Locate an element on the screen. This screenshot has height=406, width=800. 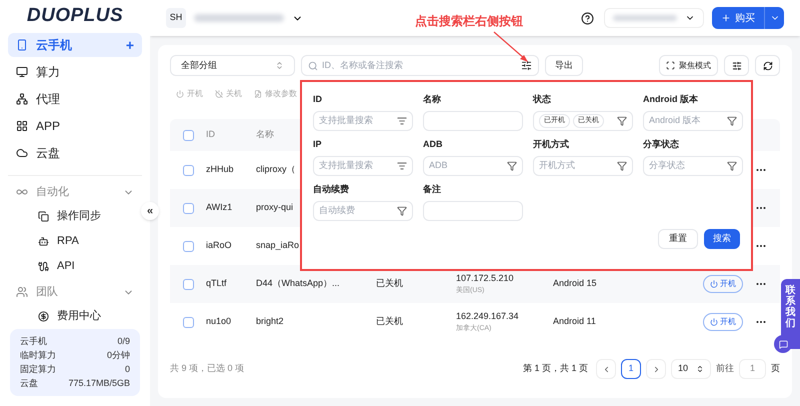
ip-address: 162.249.167.34 is located at coordinates (488, 316).